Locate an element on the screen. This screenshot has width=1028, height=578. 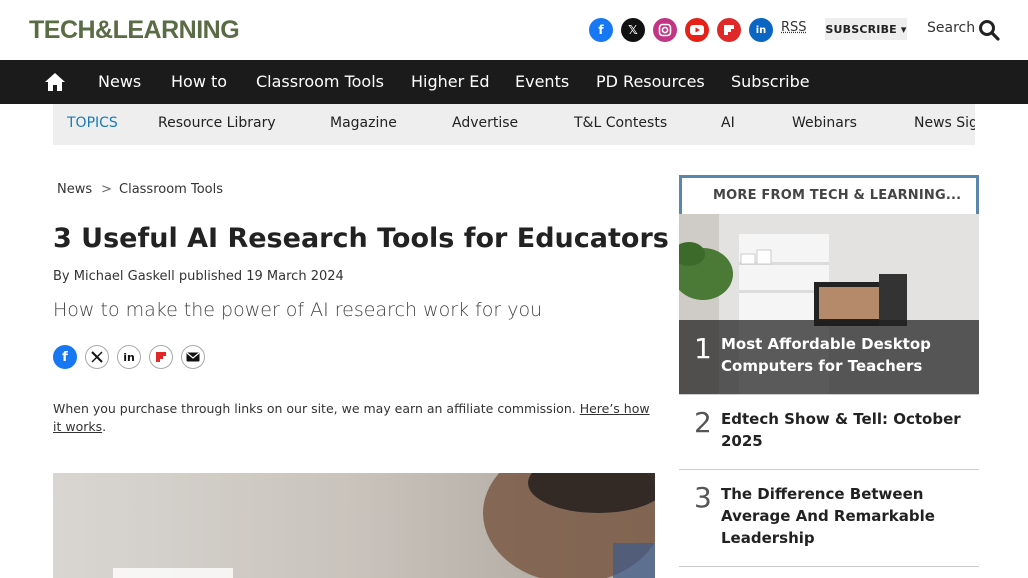
hero-image is located at coordinates (354, 525).